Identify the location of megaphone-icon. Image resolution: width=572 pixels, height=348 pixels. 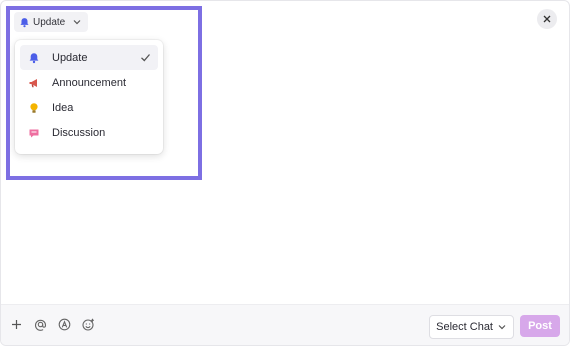
(34, 83).